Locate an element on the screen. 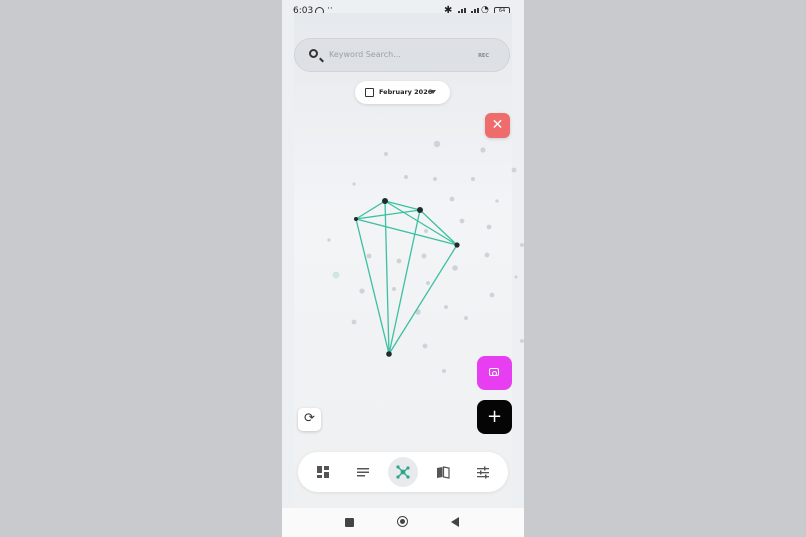 The height and width of the screenshot is (537, 806). bottom-nav is located at coordinates (403, 472).